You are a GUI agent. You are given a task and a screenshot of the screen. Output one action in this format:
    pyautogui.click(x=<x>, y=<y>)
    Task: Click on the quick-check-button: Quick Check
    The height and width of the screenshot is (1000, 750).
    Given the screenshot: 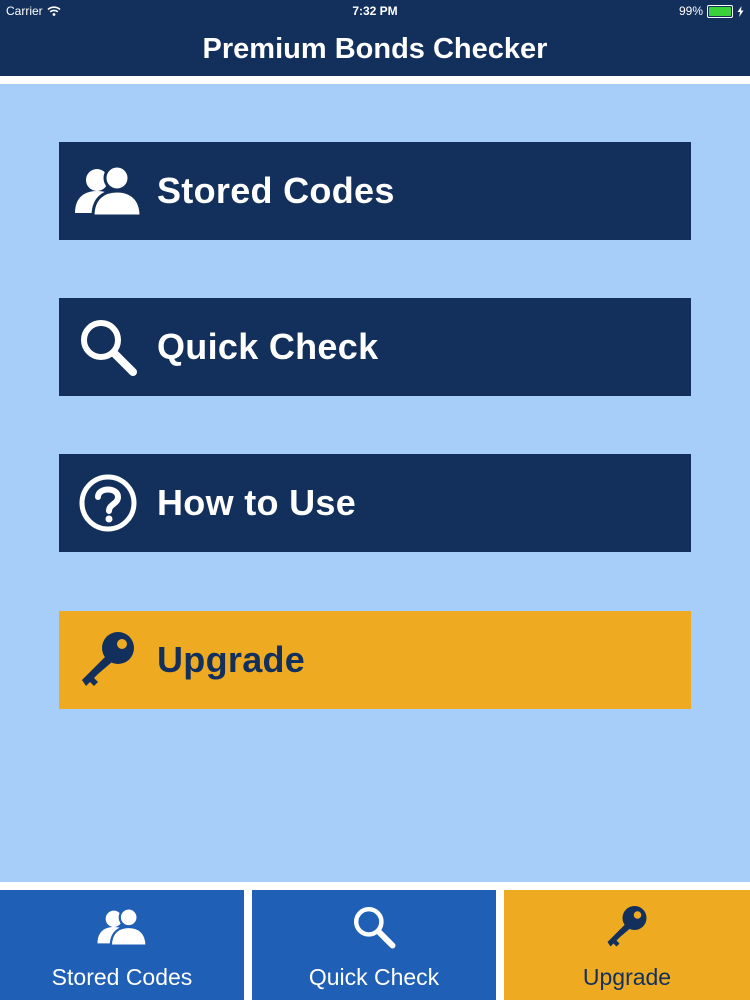 What is the action you would take?
    pyautogui.click(x=375, y=347)
    